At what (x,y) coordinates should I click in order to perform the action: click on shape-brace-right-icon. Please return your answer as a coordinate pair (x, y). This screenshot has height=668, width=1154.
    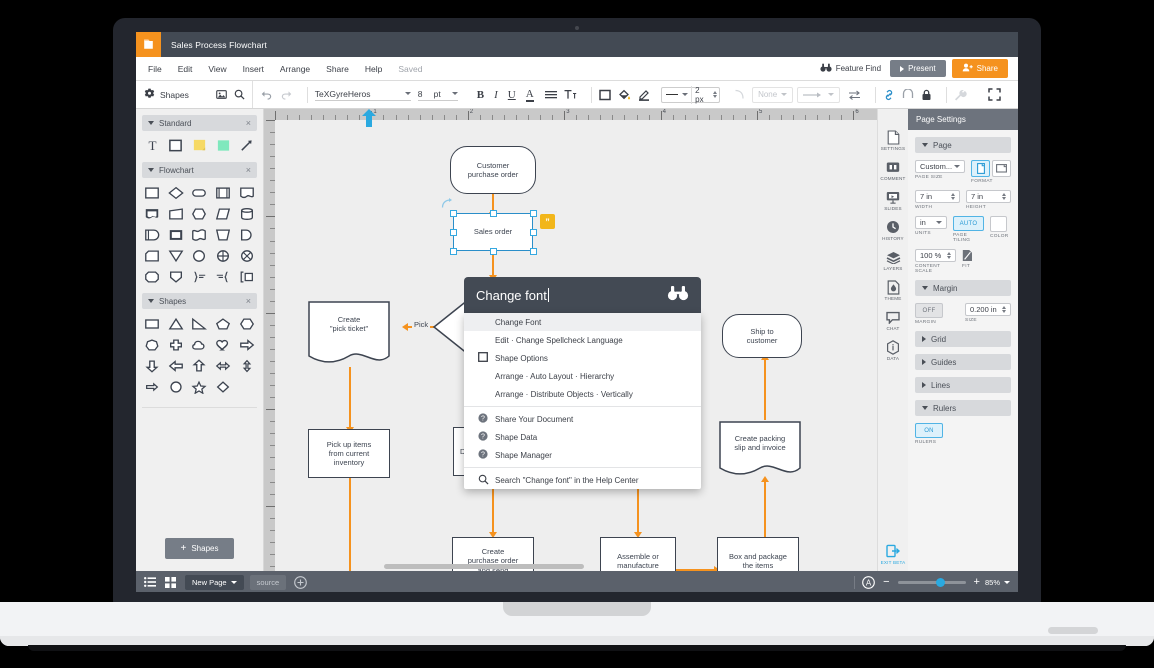
    Looking at the image, I should click on (199, 276).